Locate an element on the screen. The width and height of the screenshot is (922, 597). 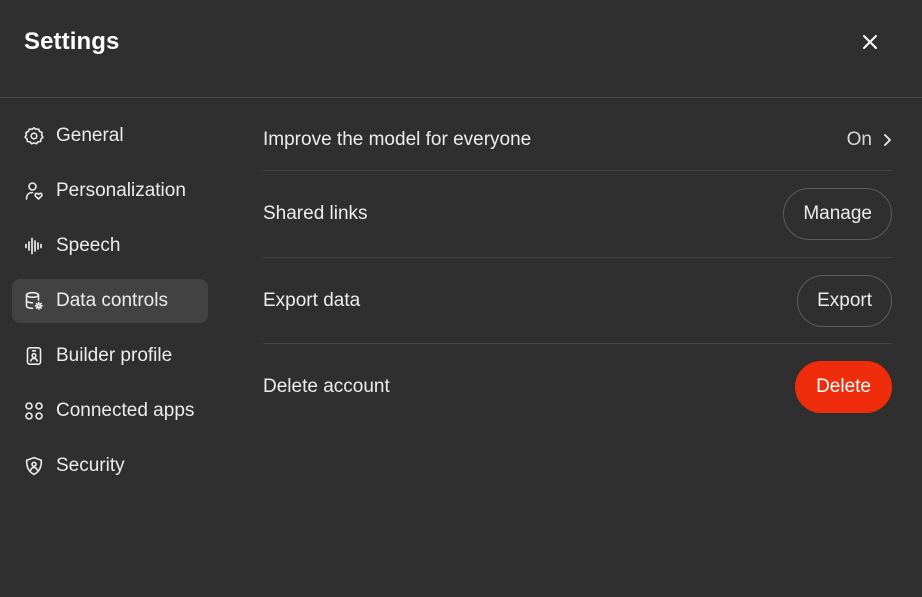
close-button is located at coordinates (870, 42).